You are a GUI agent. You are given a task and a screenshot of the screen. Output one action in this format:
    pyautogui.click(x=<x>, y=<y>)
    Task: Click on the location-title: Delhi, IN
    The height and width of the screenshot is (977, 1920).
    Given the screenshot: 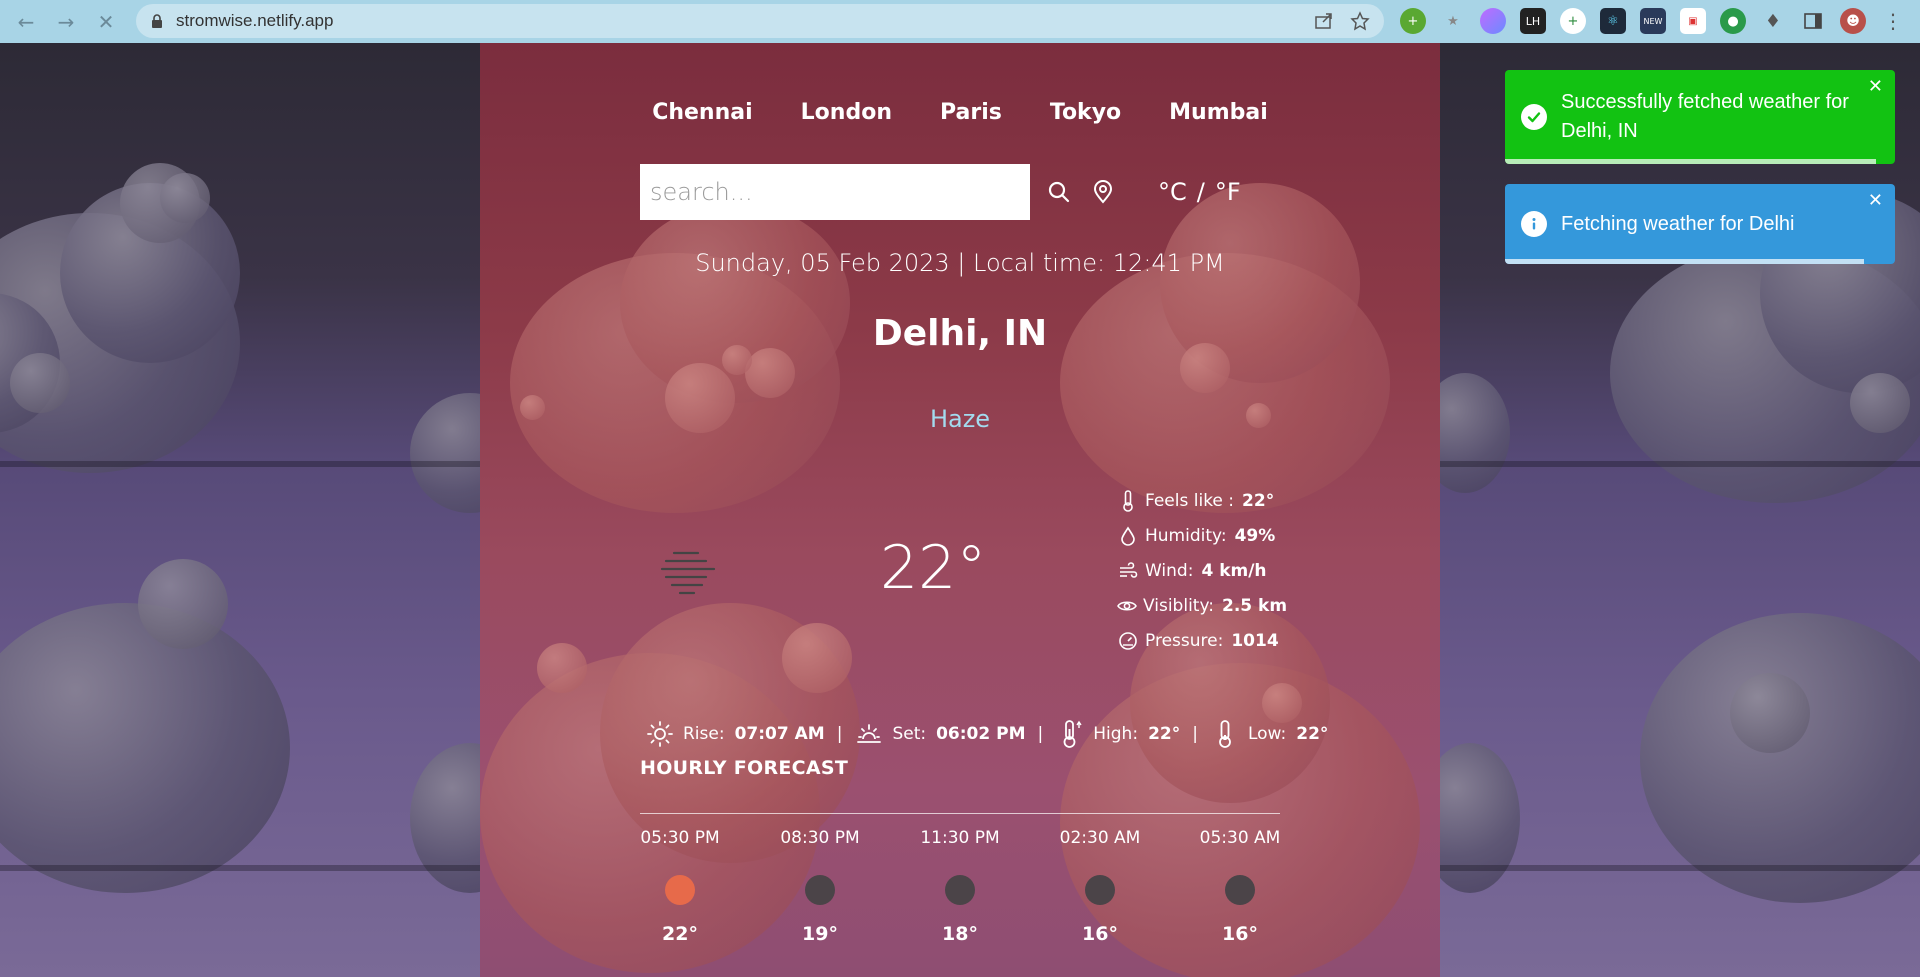 What is the action you would take?
    pyautogui.click(x=960, y=333)
    